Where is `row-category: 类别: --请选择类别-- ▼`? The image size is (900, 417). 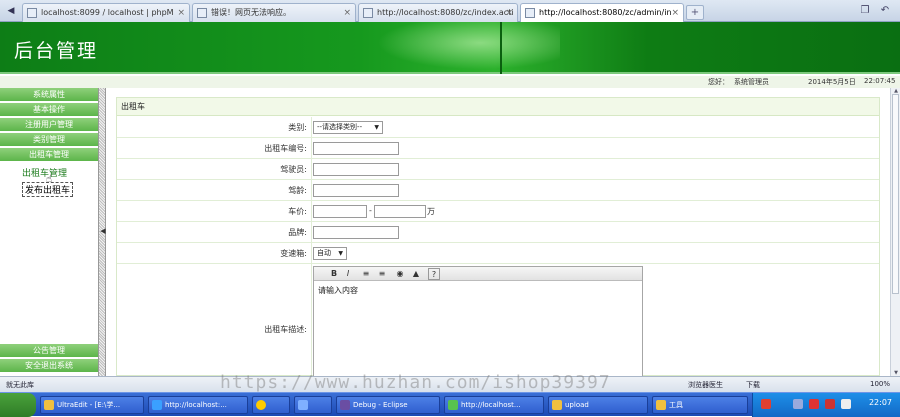 row-category: 类别: --请选择类别-- ▼ is located at coordinates (498, 127).